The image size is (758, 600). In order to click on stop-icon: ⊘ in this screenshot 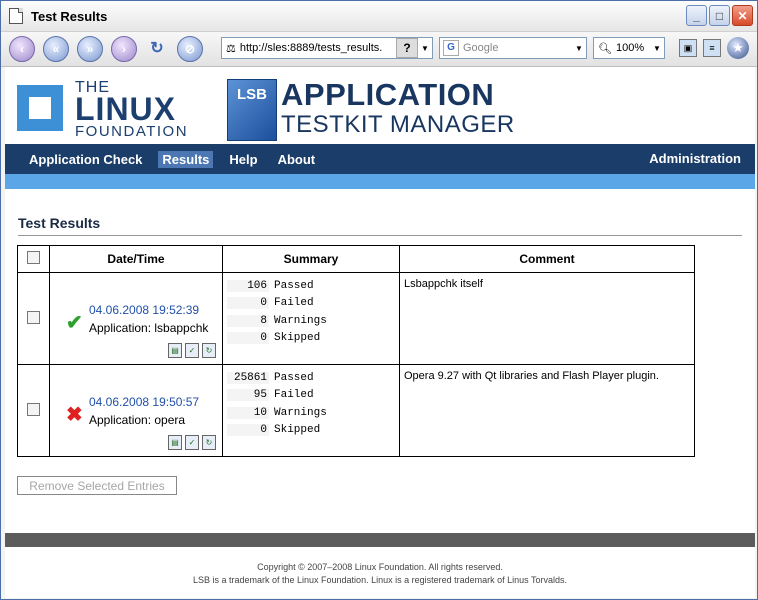, I will do `click(190, 49)`.